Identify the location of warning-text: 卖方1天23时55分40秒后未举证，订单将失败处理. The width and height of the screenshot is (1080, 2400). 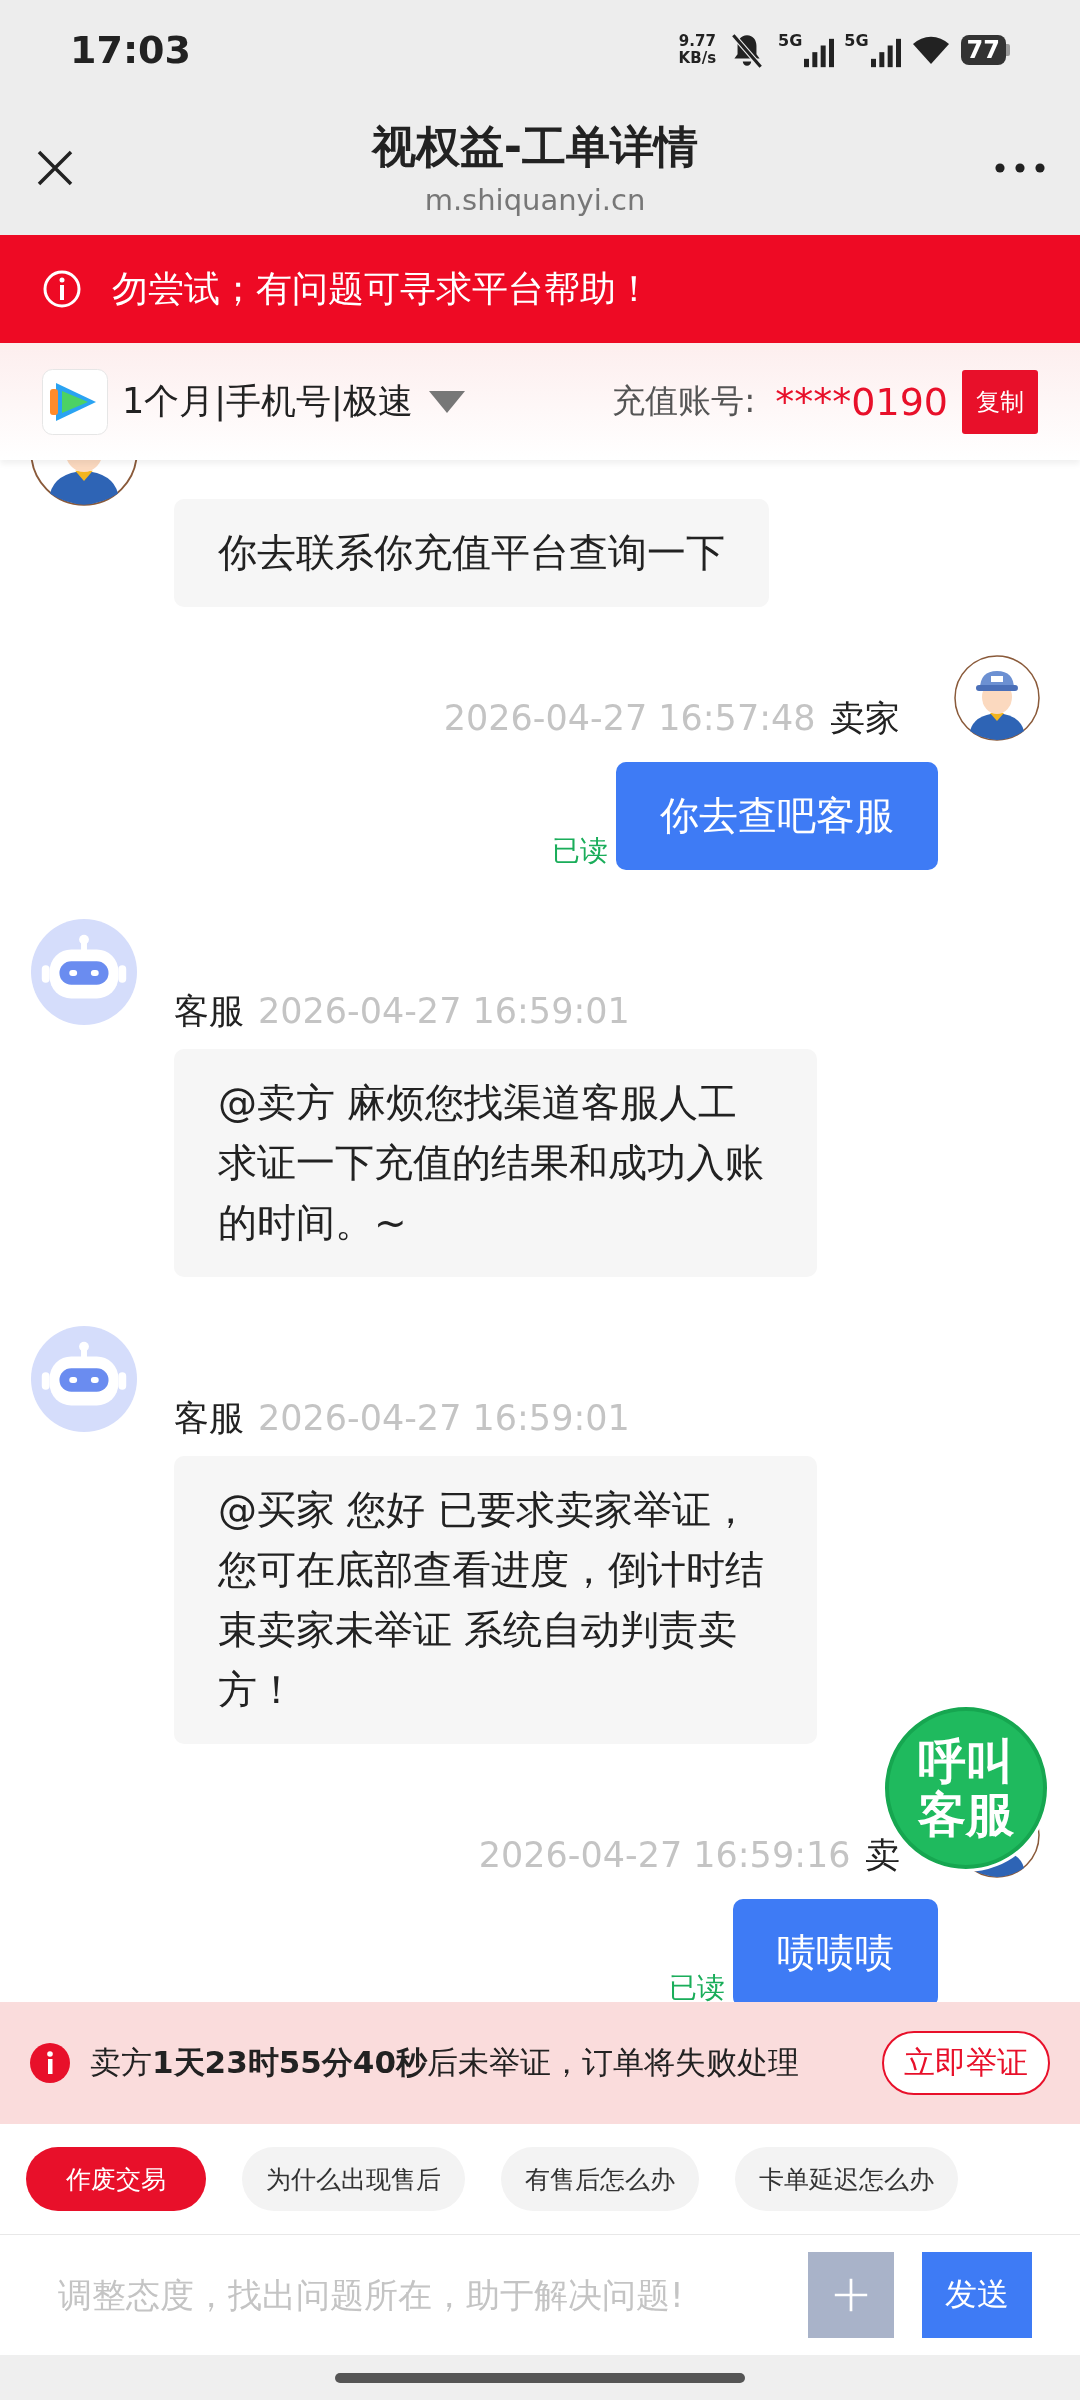
(444, 2062).